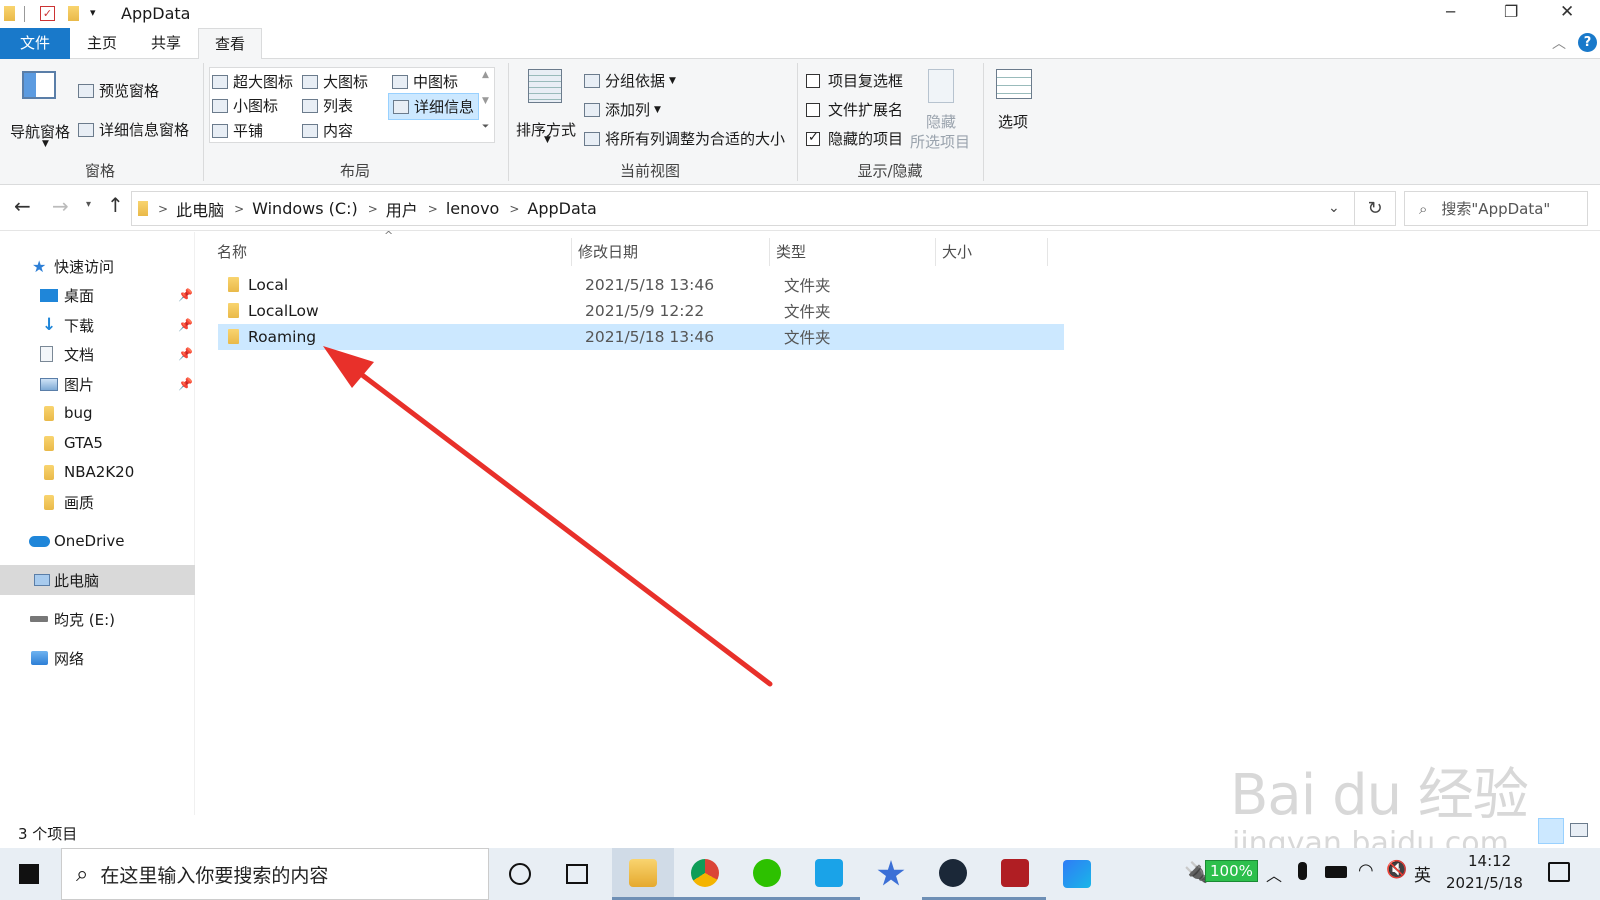  Describe the element at coordinates (1551, 831) in the screenshot. I see `details-view-toggle-icon` at that location.